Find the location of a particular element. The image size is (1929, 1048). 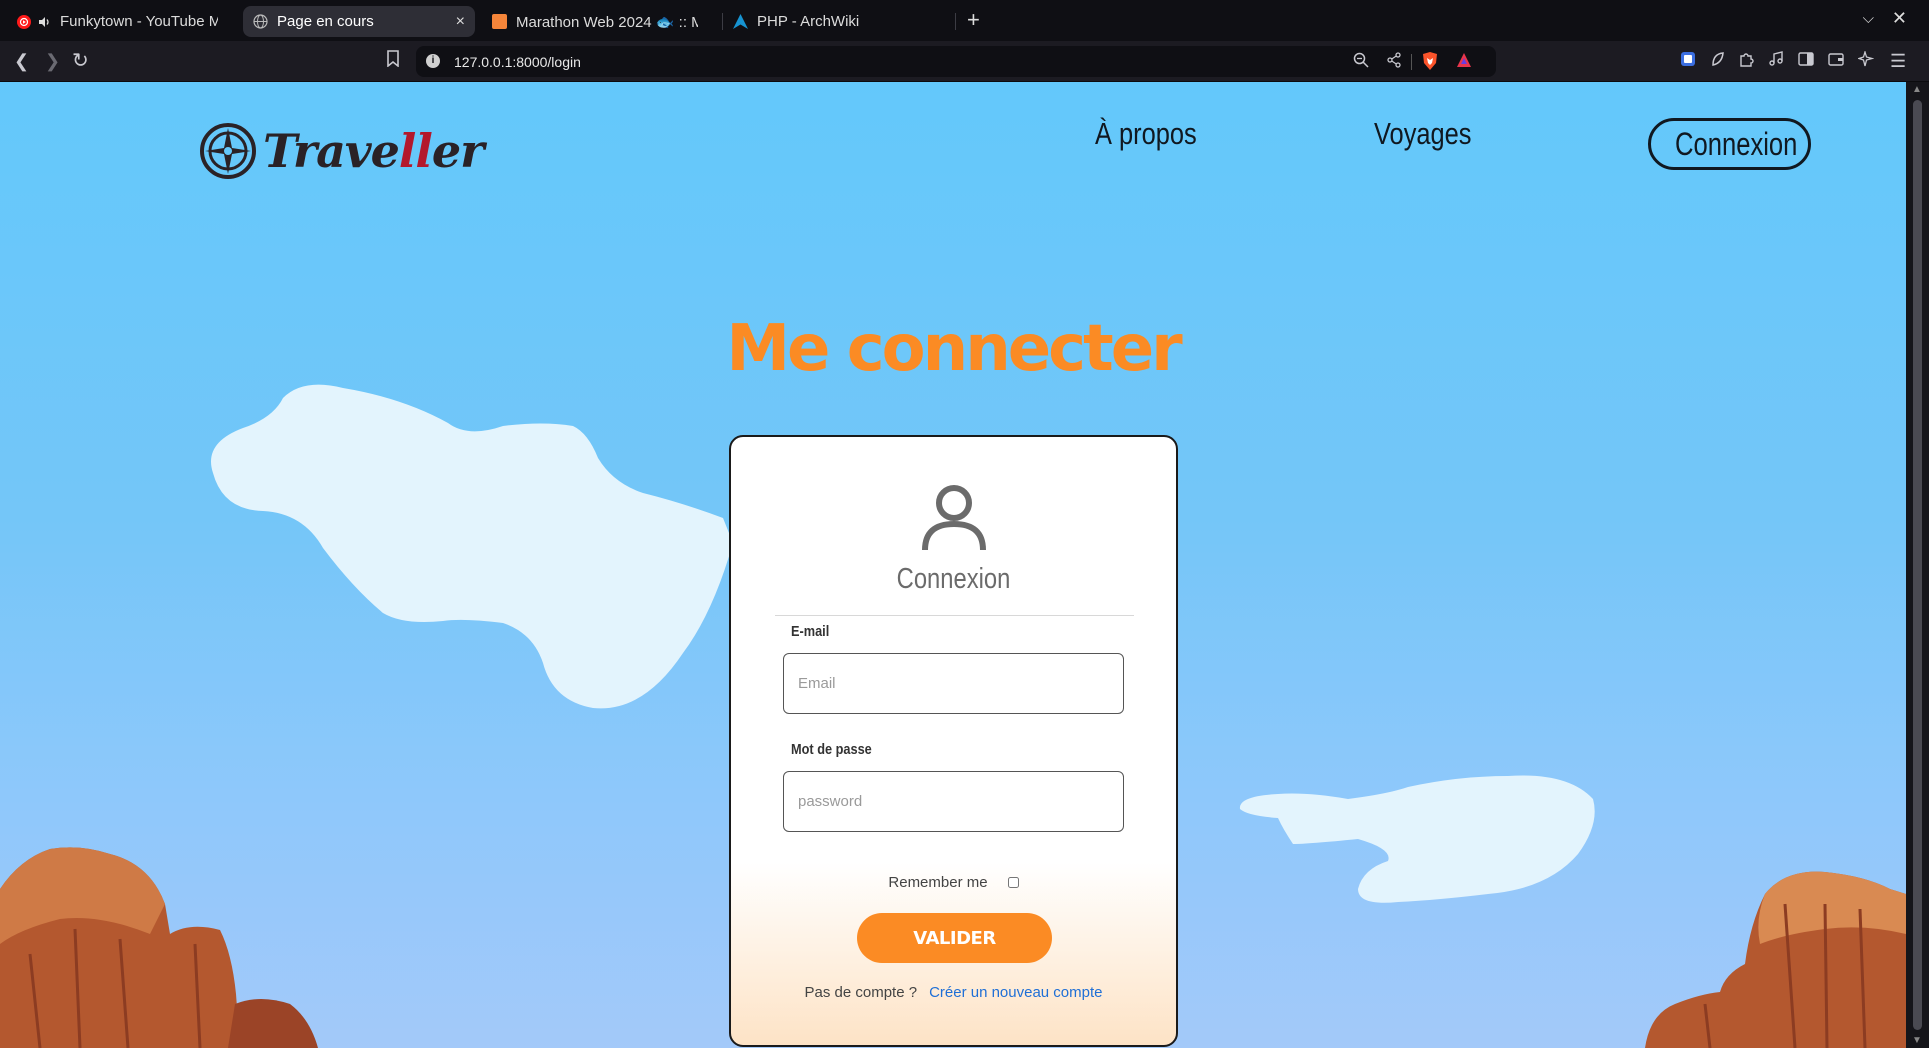

speaker-icon is located at coordinates (43, 21).